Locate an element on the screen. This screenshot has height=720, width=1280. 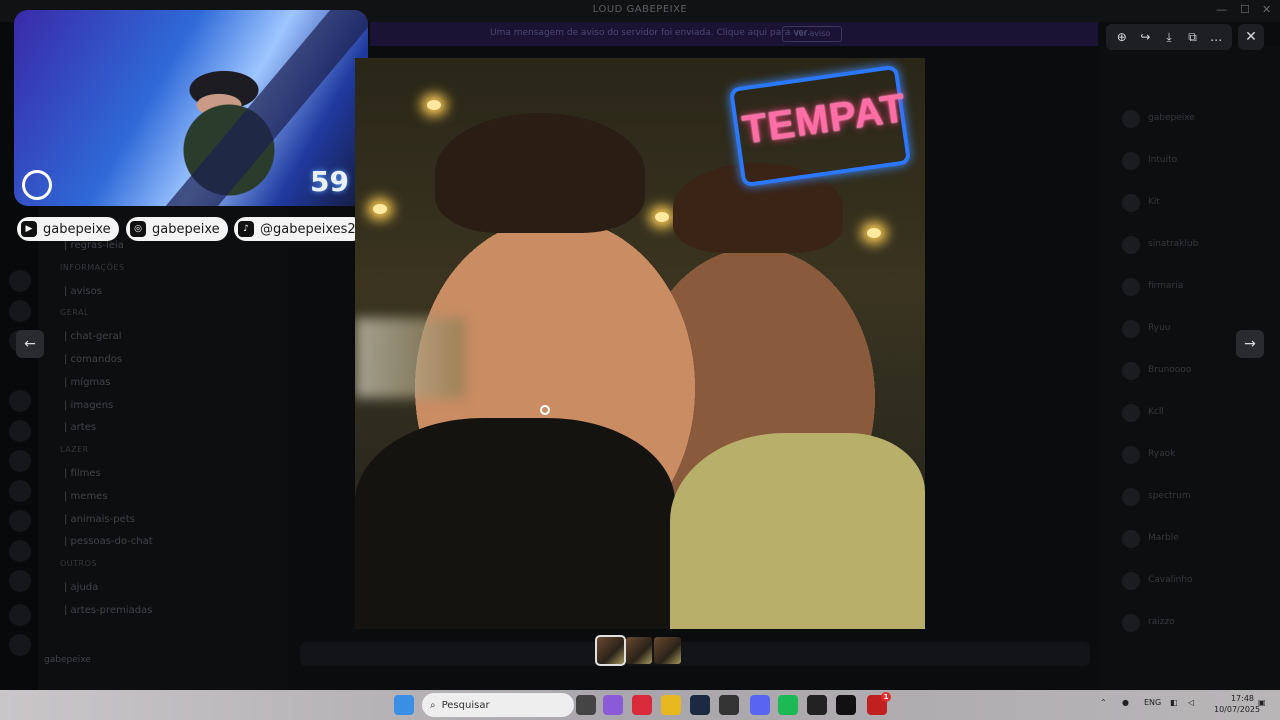
microphone-icon: ● is located at coordinates (1125, 702).